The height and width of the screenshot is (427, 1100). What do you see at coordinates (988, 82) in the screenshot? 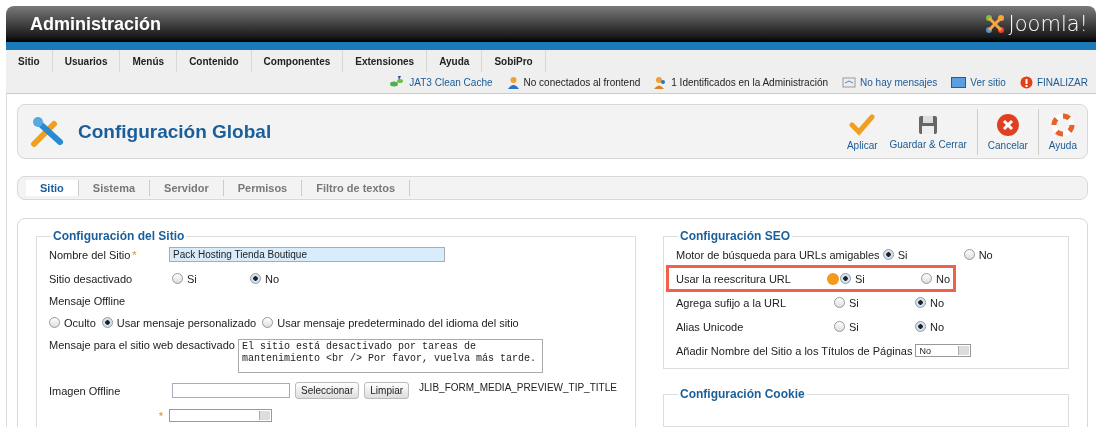
I see `status-link: Ver sitio` at bounding box center [988, 82].